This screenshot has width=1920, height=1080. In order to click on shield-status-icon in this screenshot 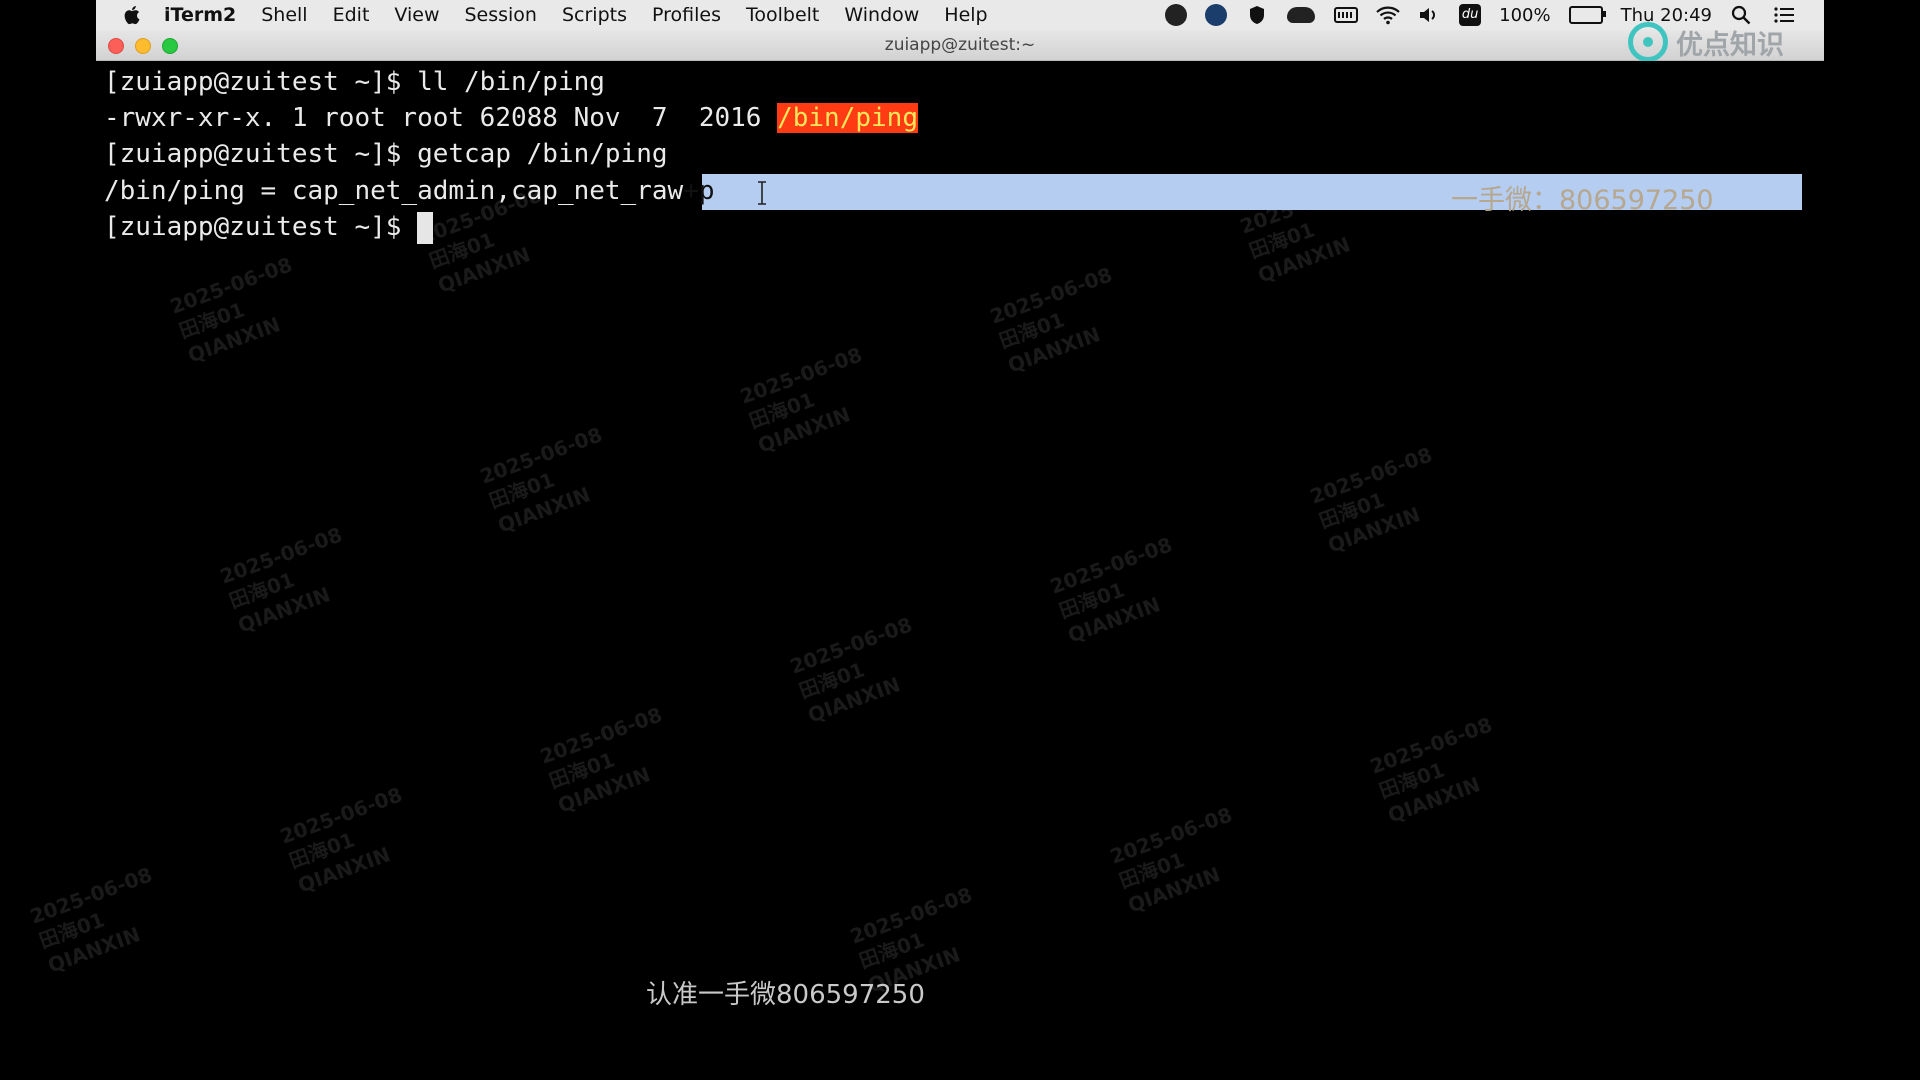, I will do `click(1257, 15)`.